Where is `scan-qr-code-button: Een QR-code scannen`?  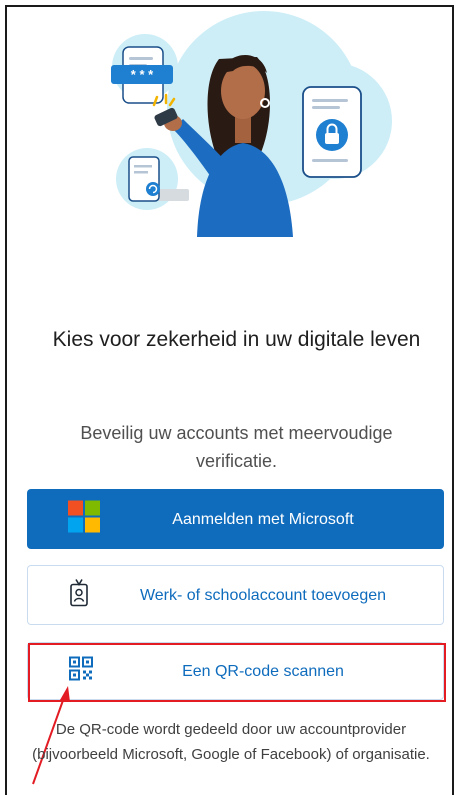
scan-qr-code-button: Een QR-code scannen is located at coordinates (235, 671).